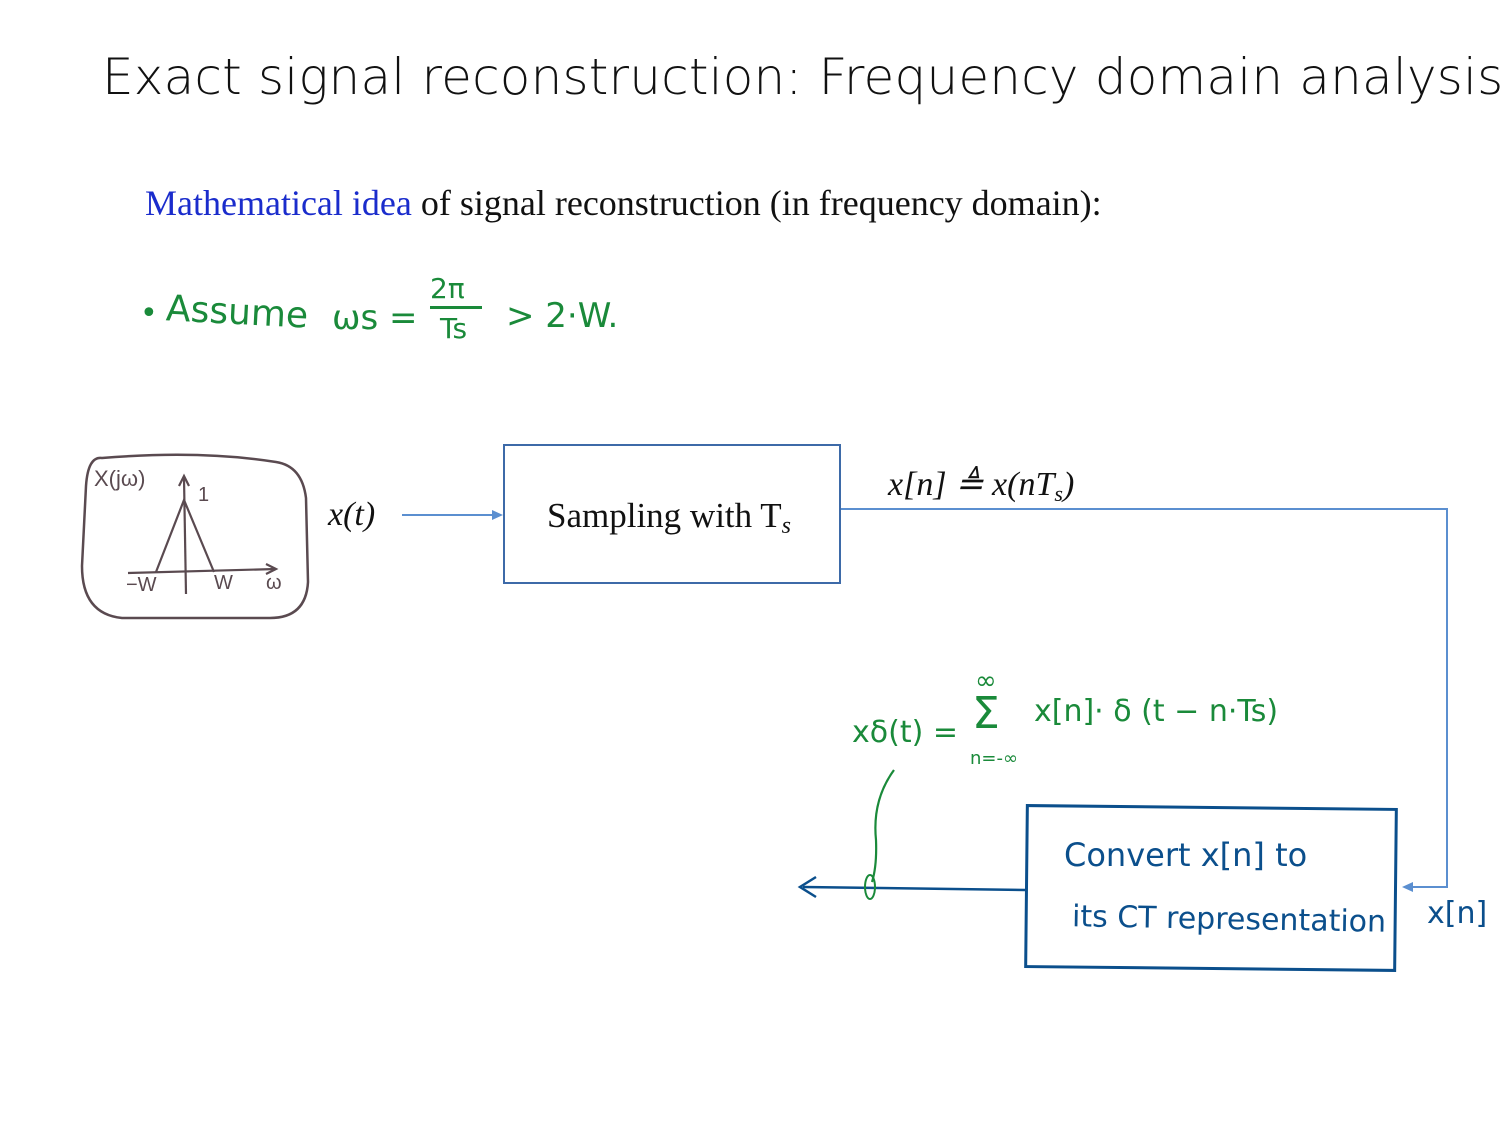 The height and width of the screenshot is (1125, 1500). What do you see at coordinates (497, 515) in the screenshot?
I see `input-arrow-head` at bounding box center [497, 515].